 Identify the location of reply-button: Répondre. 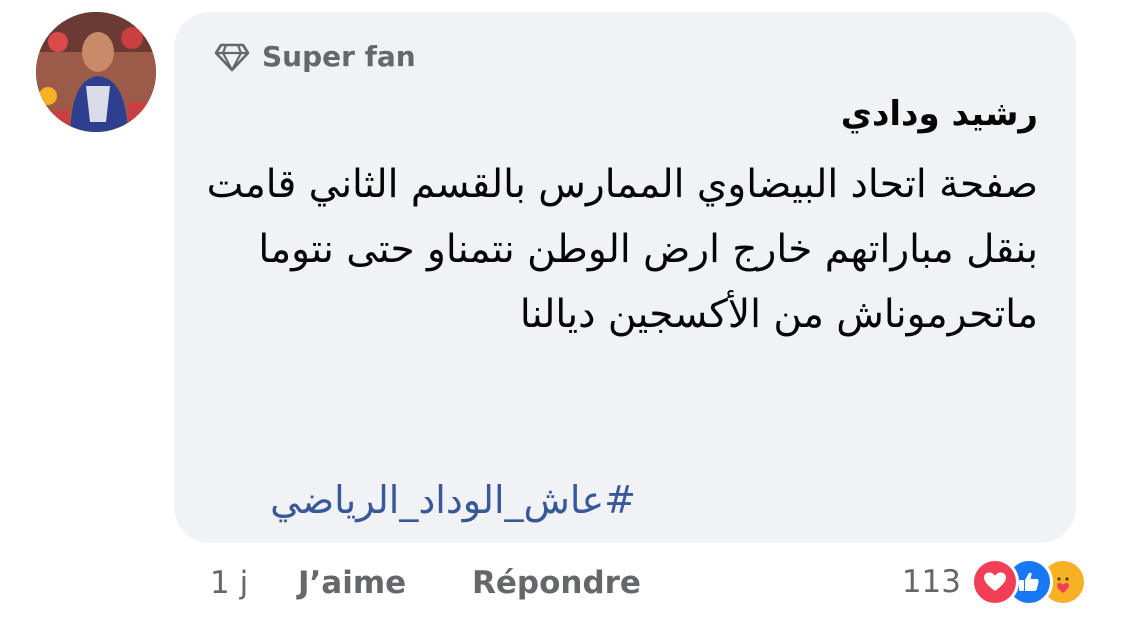
(556, 583).